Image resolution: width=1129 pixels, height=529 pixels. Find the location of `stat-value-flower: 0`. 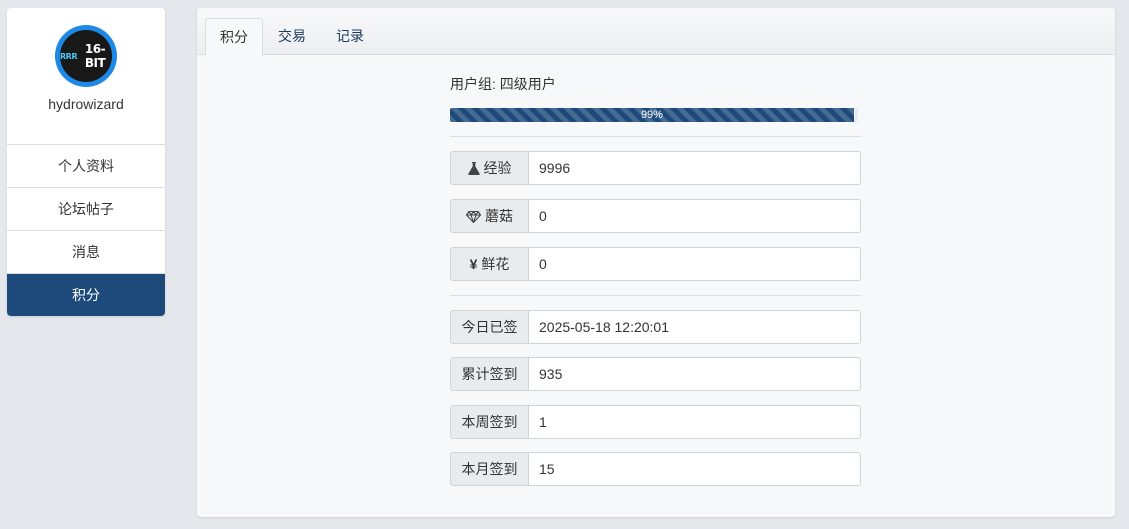

stat-value-flower: 0 is located at coordinates (694, 264).